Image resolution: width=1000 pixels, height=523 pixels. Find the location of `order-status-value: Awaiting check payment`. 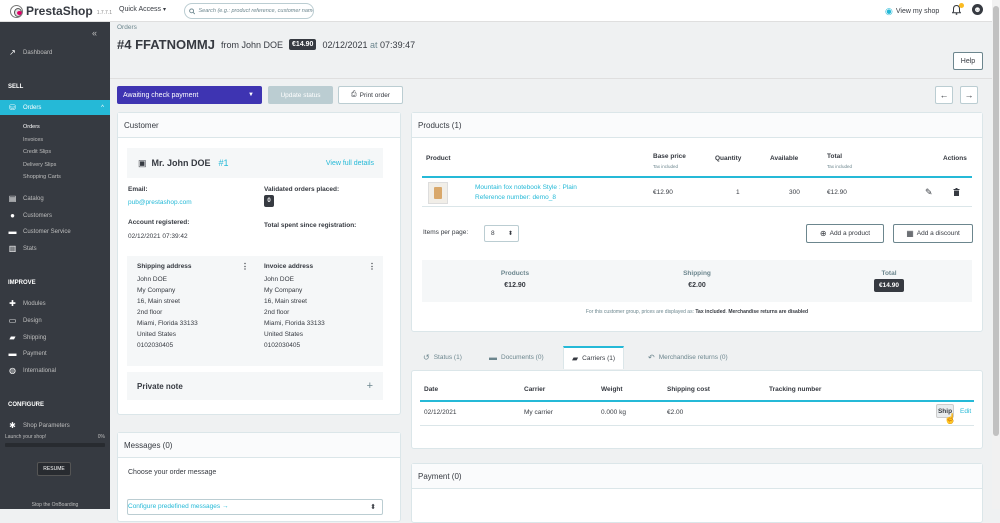

order-status-value: Awaiting check payment is located at coordinates (161, 95).